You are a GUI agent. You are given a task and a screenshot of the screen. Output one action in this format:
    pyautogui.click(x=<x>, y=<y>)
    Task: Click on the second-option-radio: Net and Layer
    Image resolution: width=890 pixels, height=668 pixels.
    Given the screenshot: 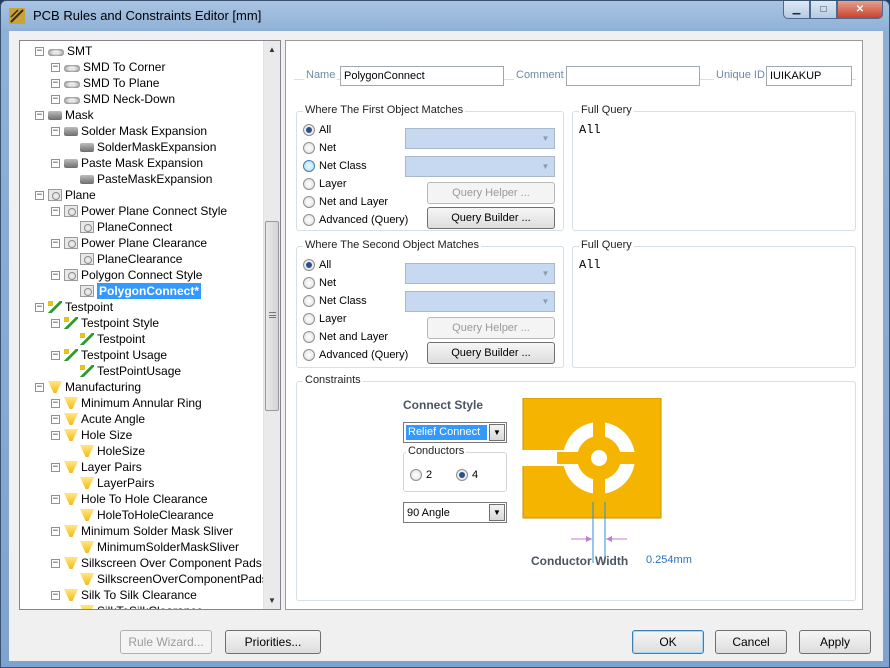 What is the action you would take?
    pyautogui.click(x=345, y=337)
    